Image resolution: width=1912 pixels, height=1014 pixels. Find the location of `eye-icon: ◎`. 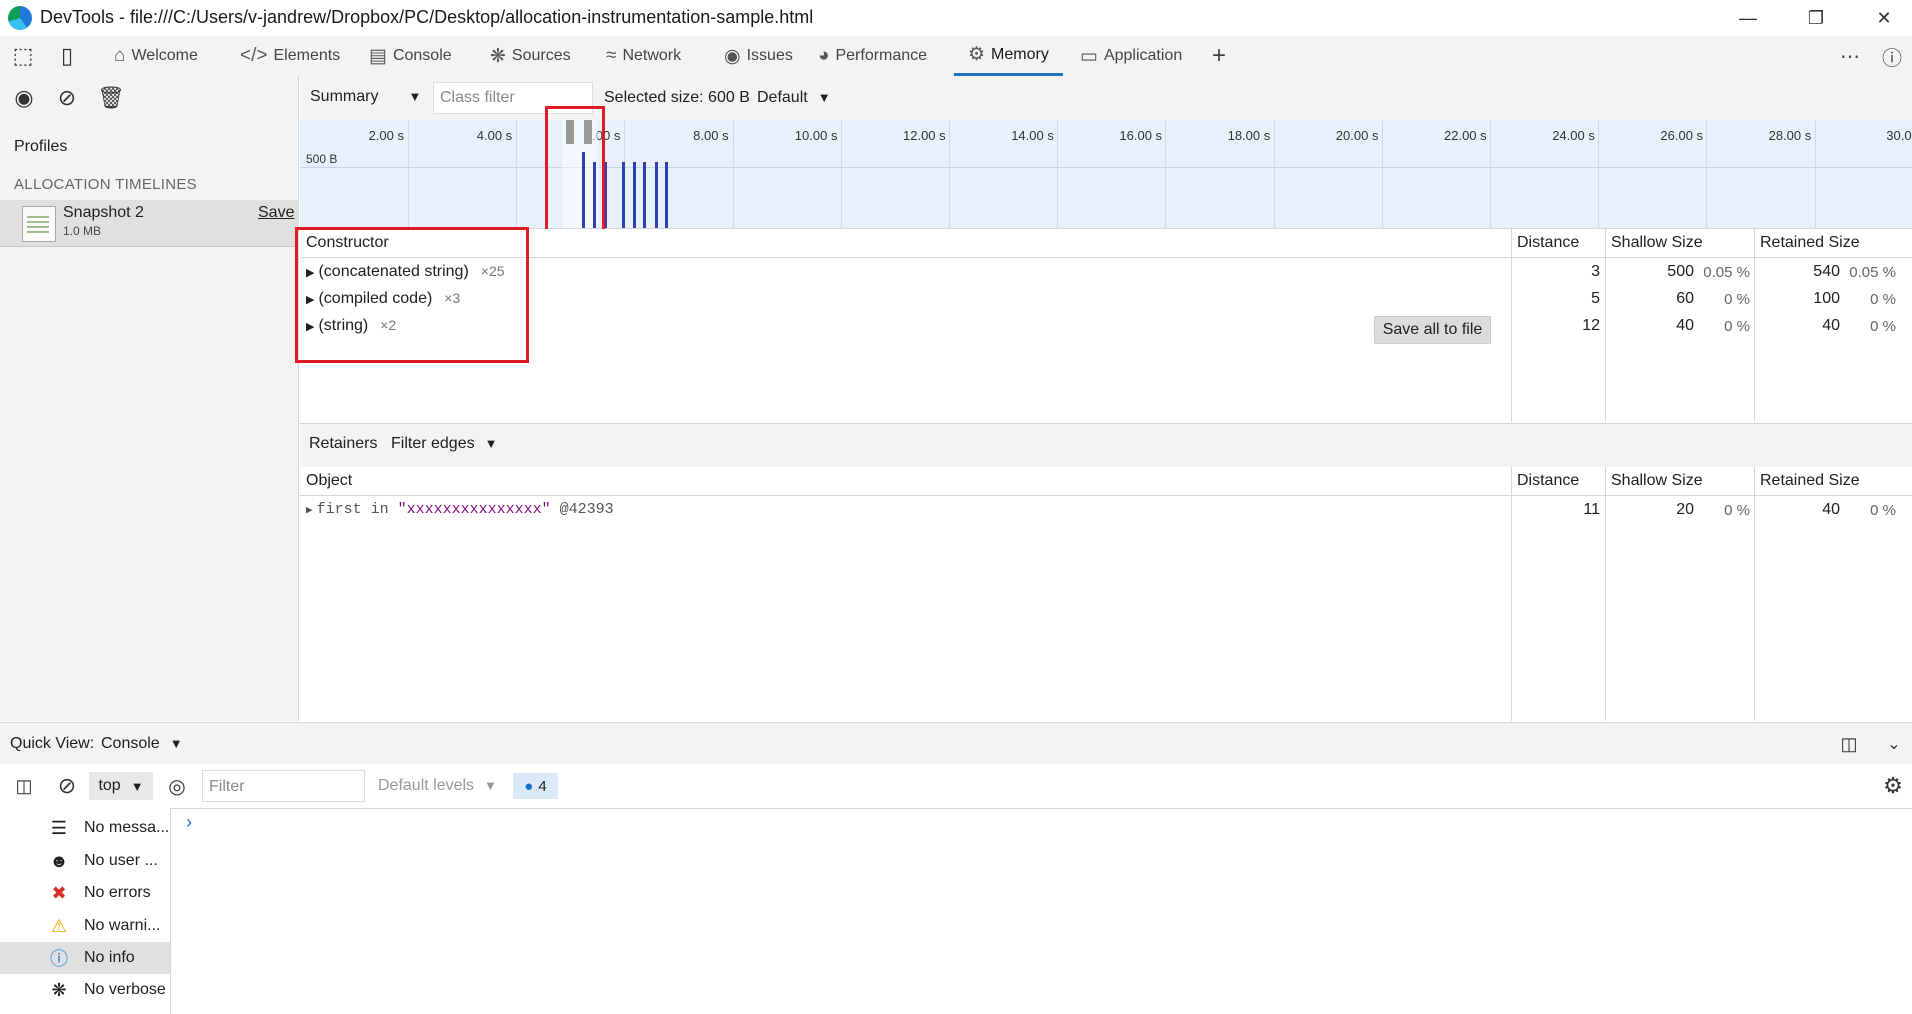

eye-icon: ◎ is located at coordinates (177, 786).